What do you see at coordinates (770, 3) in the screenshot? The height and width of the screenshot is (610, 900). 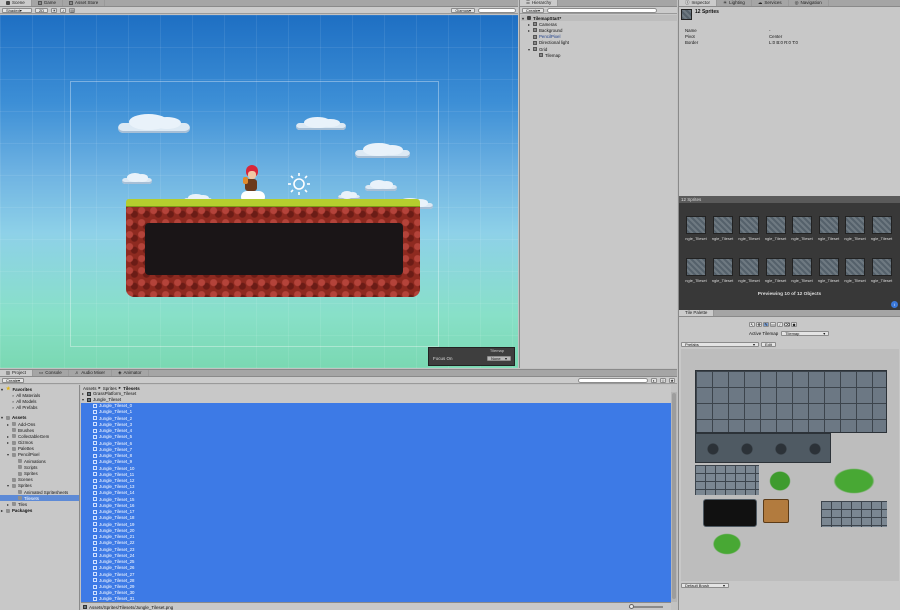 I see `tab-services: ☁ Services` at bounding box center [770, 3].